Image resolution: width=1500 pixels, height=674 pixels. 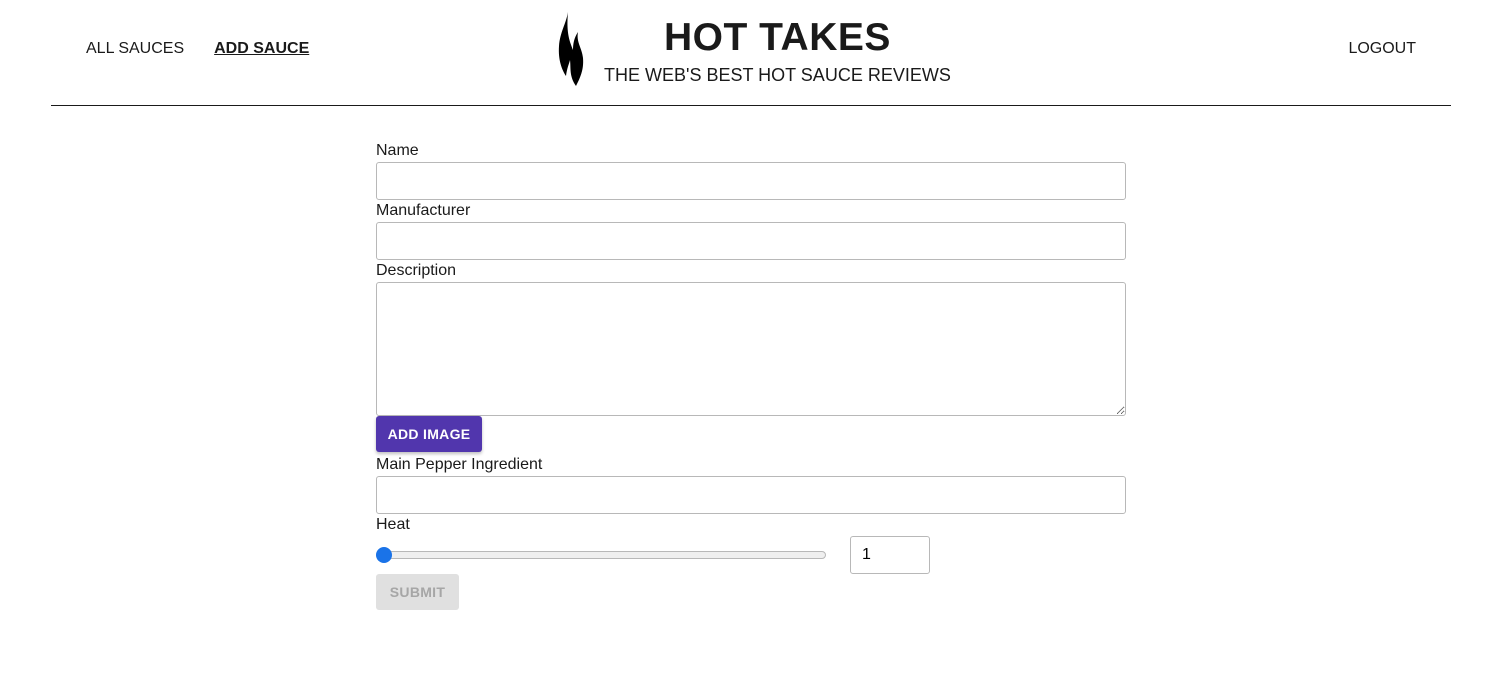 What do you see at coordinates (751, 241) in the screenshot?
I see `manufacturer-input` at bounding box center [751, 241].